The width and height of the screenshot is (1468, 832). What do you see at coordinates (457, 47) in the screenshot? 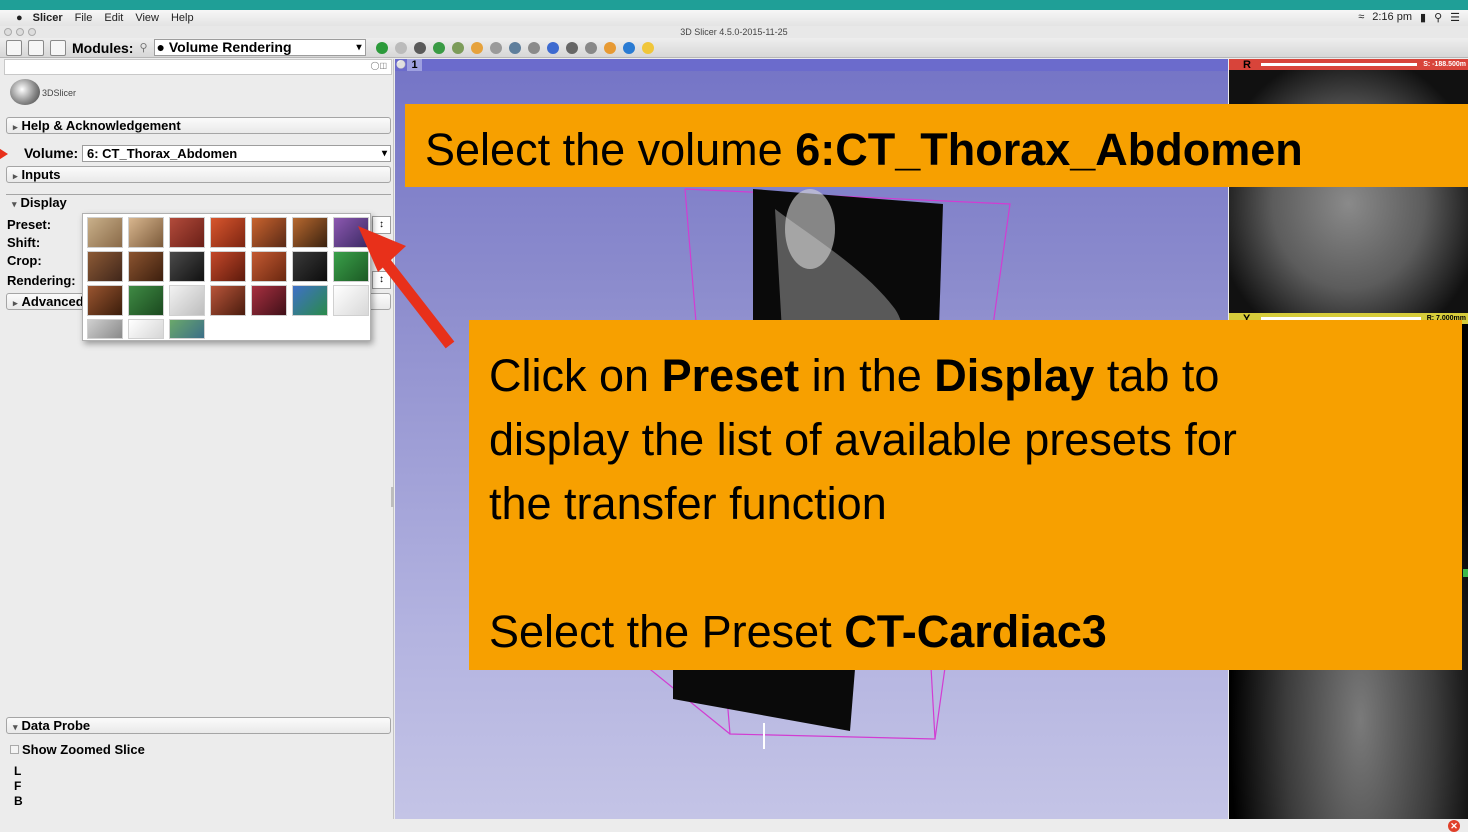
I see `markups-icon` at bounding box center [457, 47].